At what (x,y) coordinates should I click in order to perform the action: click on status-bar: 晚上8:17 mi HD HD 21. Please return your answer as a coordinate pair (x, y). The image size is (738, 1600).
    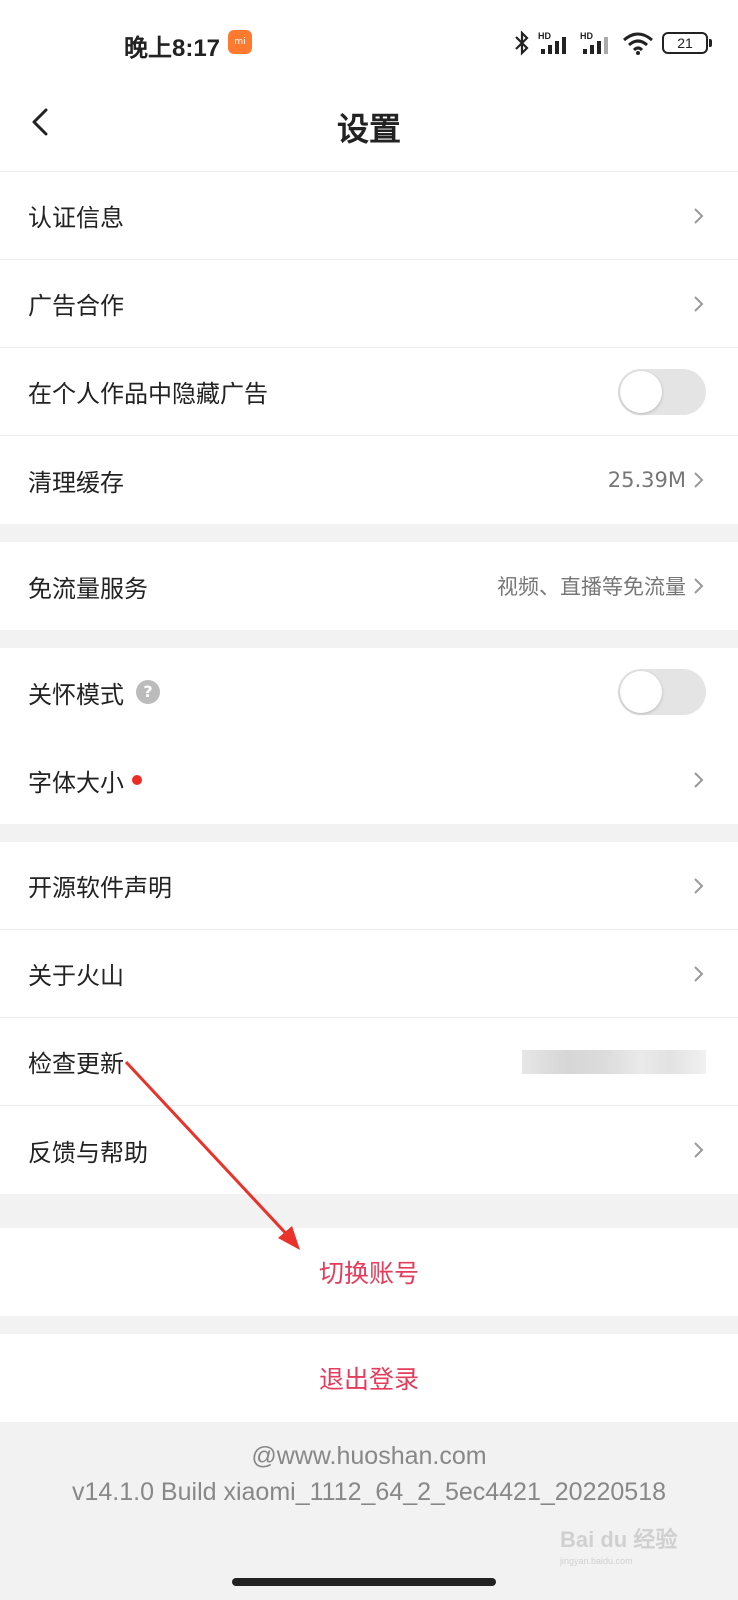
    Looking at the image, I should click on (369, 42).